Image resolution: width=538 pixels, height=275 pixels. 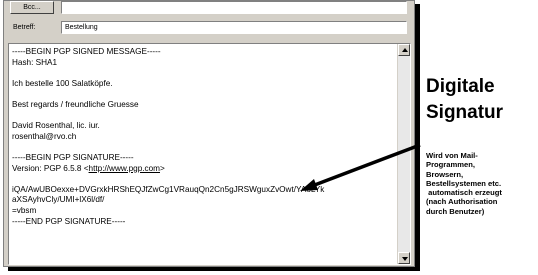 I want to click on annotation-note-line: Bestellsystemen etc., so click(x=464, y=183).